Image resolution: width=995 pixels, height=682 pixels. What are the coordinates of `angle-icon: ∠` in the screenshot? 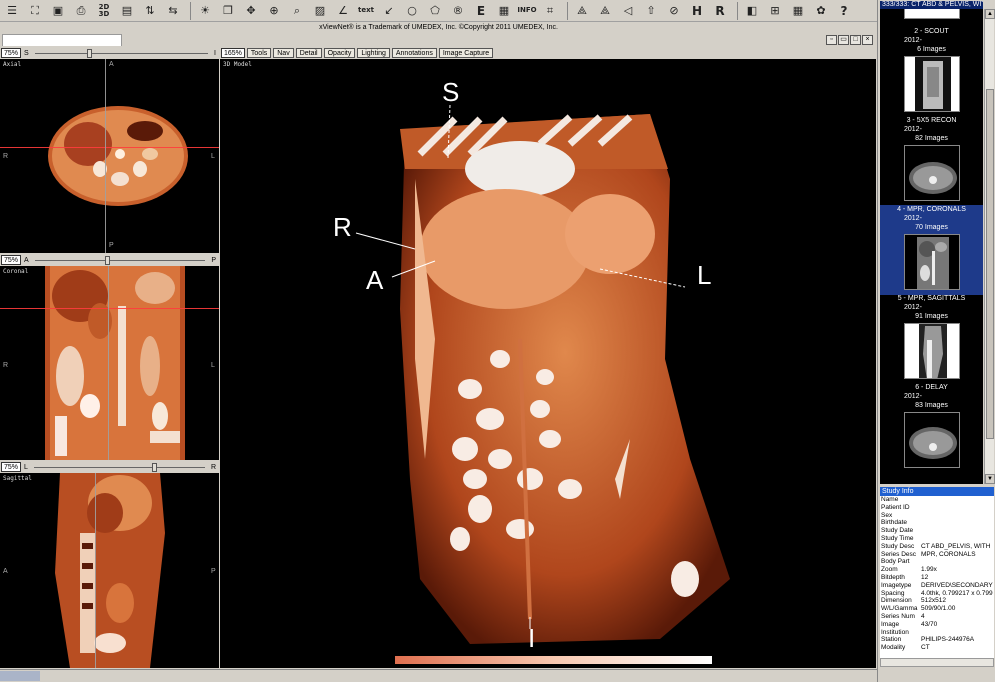 It's located at (343, 11).